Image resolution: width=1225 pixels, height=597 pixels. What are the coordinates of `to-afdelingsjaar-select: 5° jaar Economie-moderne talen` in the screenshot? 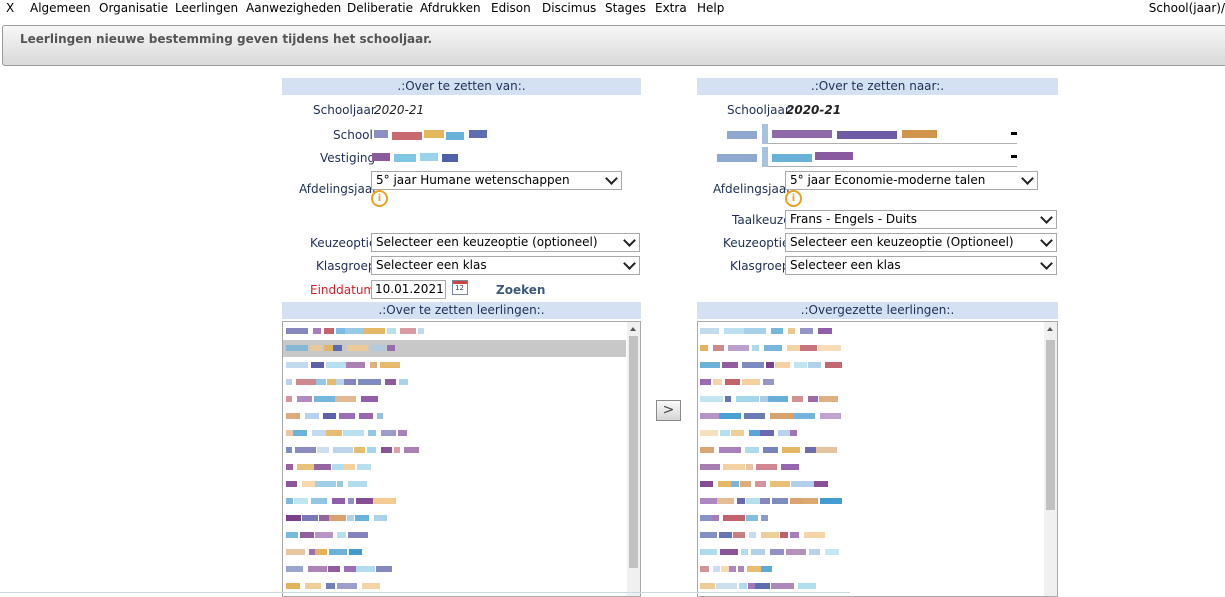 It's located at (911, 180).